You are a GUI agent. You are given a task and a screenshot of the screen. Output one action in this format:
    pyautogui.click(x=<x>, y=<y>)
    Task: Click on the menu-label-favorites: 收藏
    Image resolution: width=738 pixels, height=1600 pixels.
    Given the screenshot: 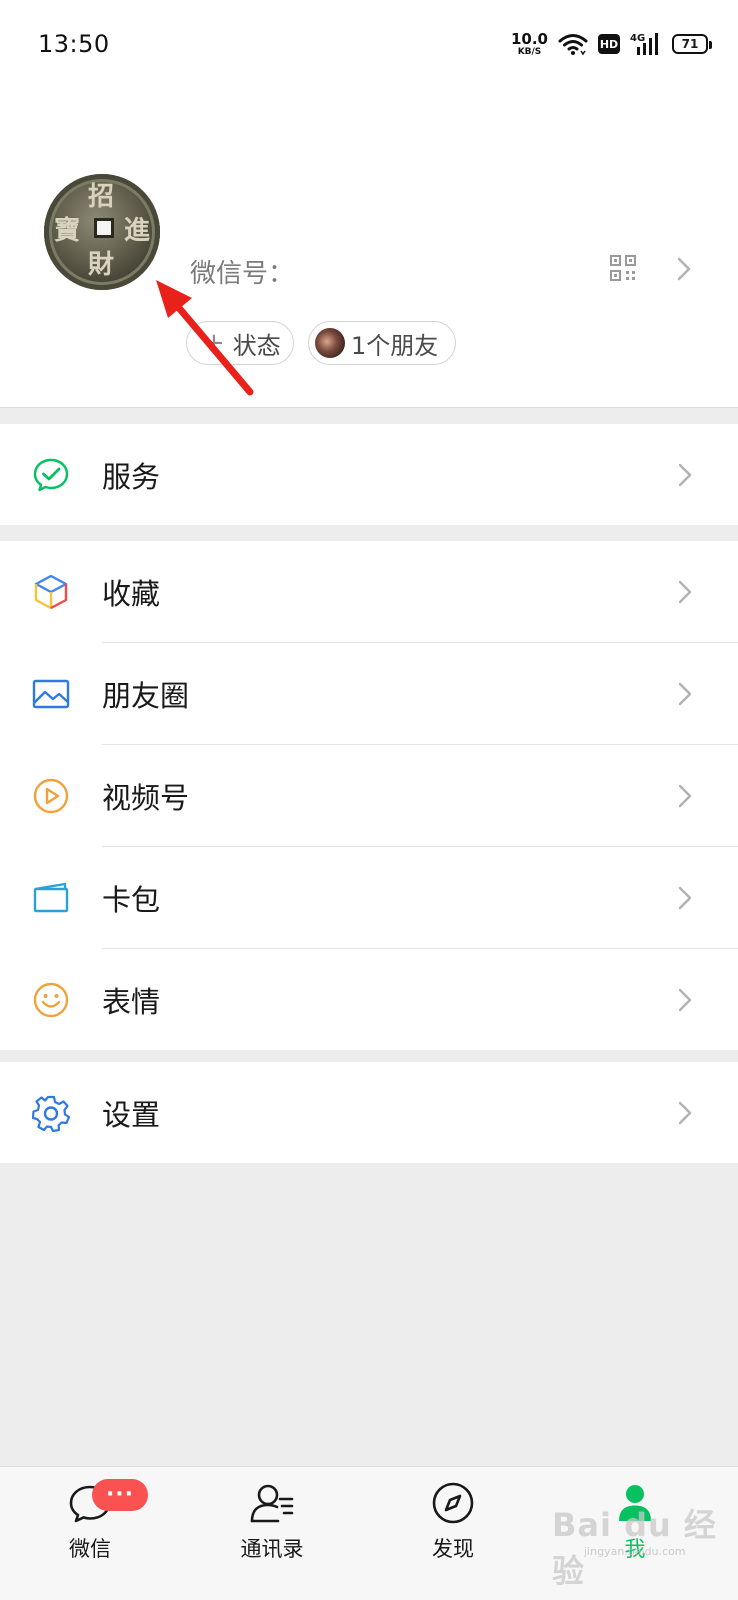 What is the action you would take?
    pyautogui.click(x=131, y=593)
    